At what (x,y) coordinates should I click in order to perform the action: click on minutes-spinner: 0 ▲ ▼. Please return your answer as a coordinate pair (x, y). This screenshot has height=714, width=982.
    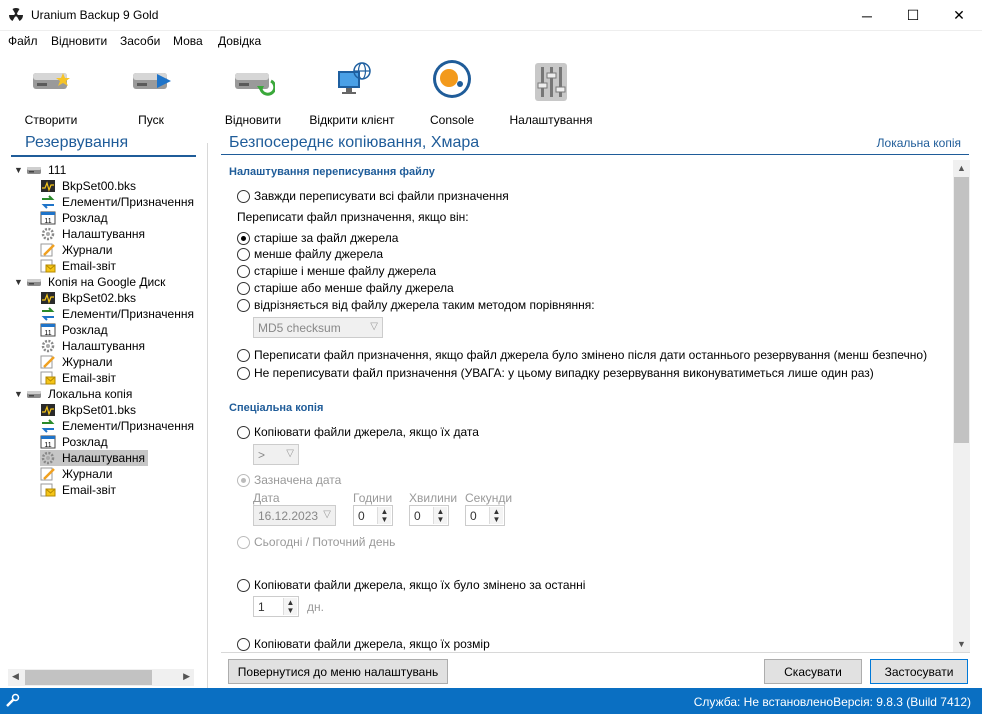
    Looking at the image, I should click on (429, 515).